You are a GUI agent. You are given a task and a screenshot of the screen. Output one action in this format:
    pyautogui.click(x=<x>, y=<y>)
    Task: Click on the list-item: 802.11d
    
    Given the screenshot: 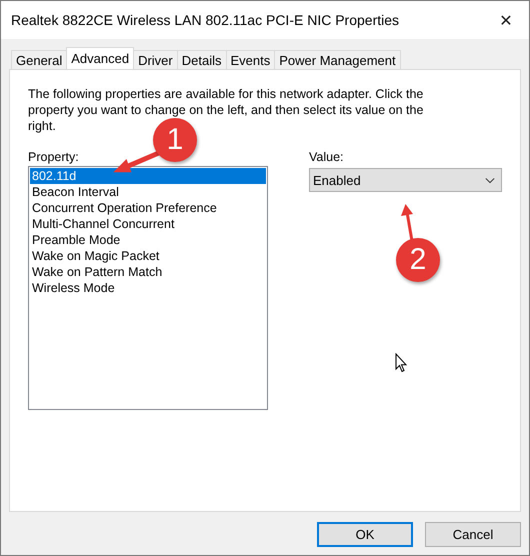 What is the action you would take?
    pyautogui.click(x=148, y=176)
    